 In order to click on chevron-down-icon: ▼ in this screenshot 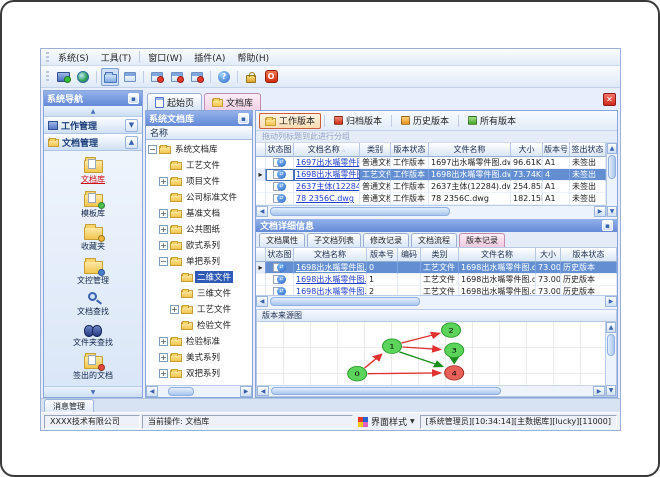, I will do `click(131, 125)`.